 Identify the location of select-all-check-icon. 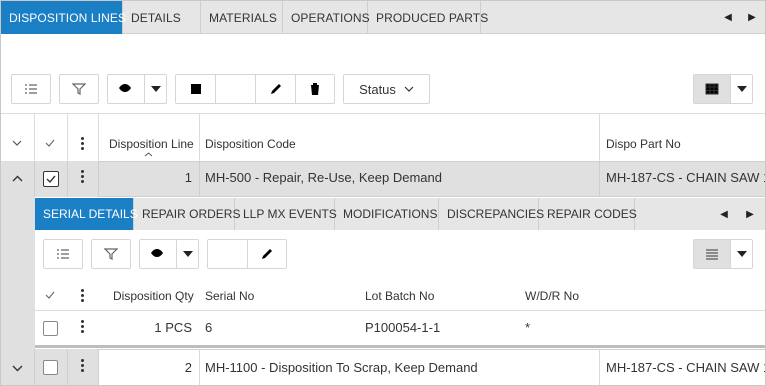
(50, 143).